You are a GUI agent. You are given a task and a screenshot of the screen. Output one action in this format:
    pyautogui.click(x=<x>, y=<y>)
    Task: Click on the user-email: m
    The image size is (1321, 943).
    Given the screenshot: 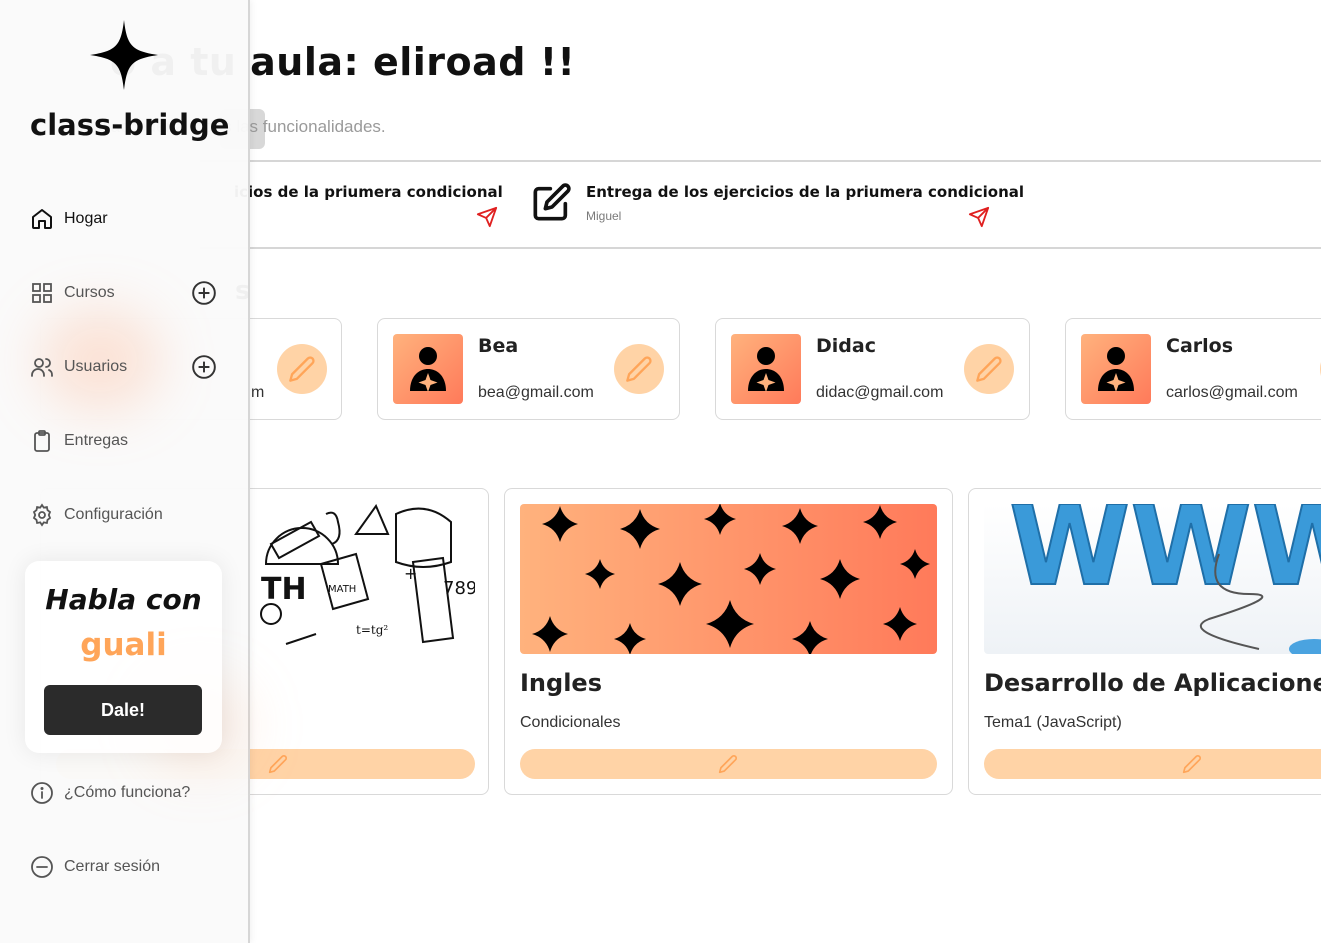 What is the action you would take?
    pyautogui.click(x=258, y=392)
    